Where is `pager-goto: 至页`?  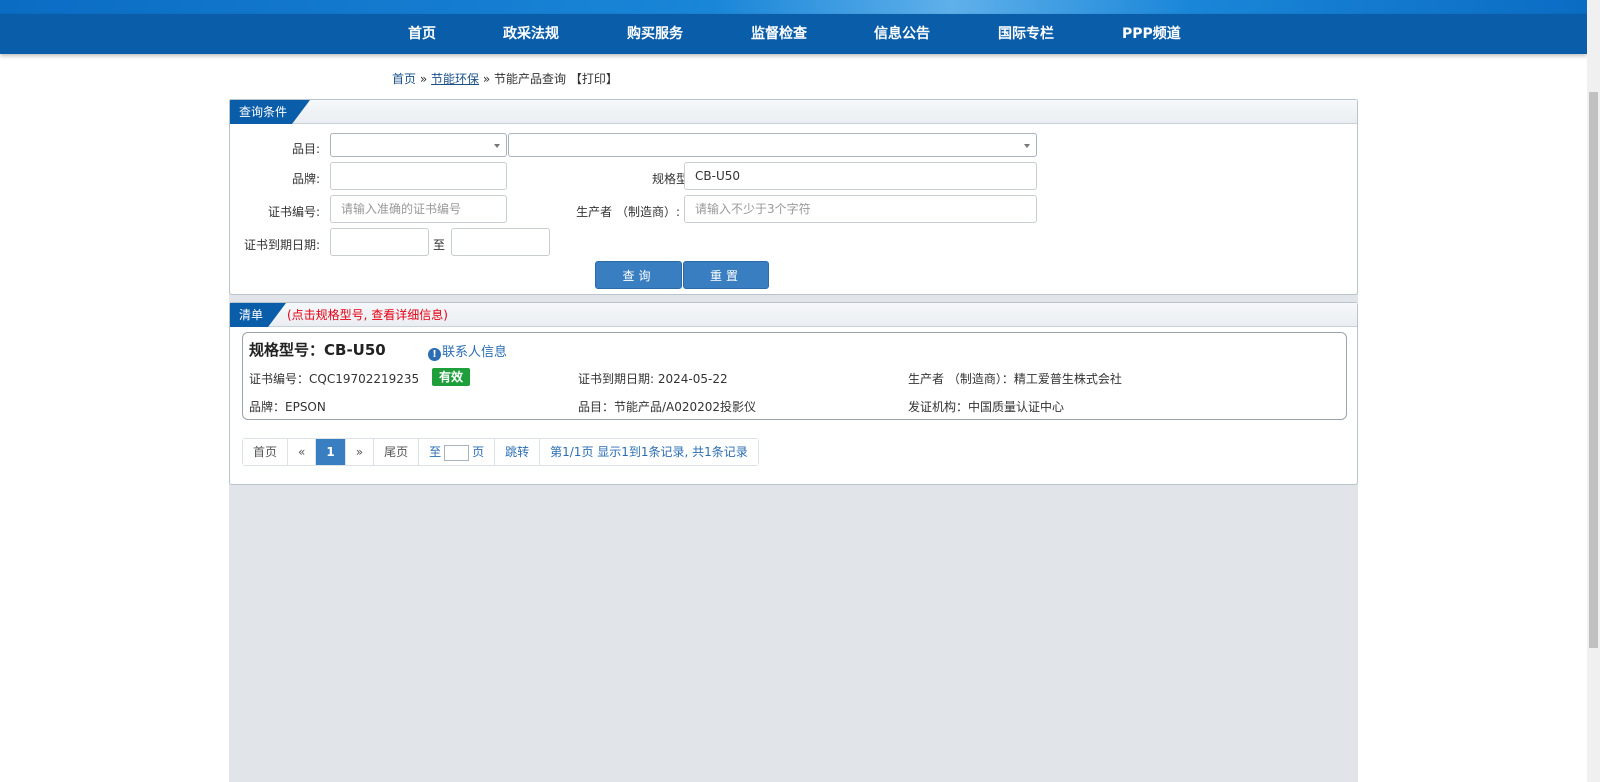 pager-goto: 至页 is located at coordinates (457, 452).